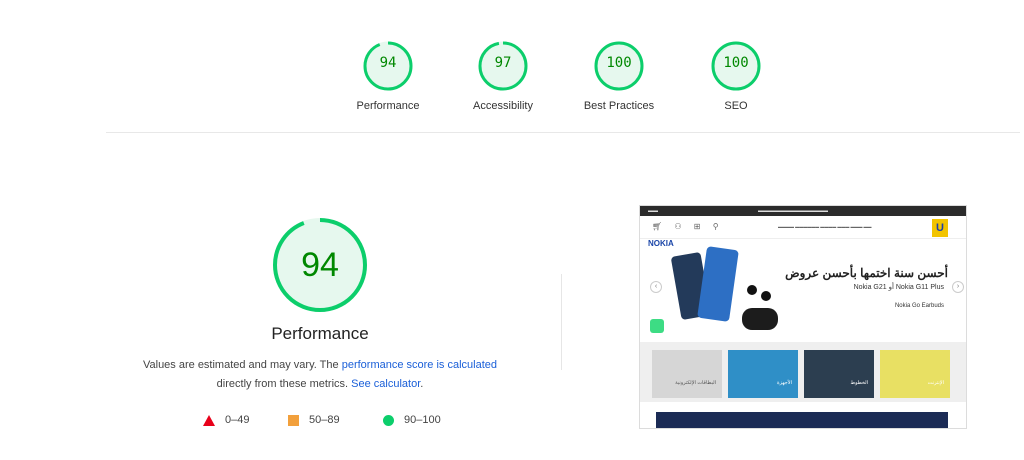  Describe the element at coordinates (388, 76) in the screenshot. I see `gauge-performance: 94 Performance` at that location.